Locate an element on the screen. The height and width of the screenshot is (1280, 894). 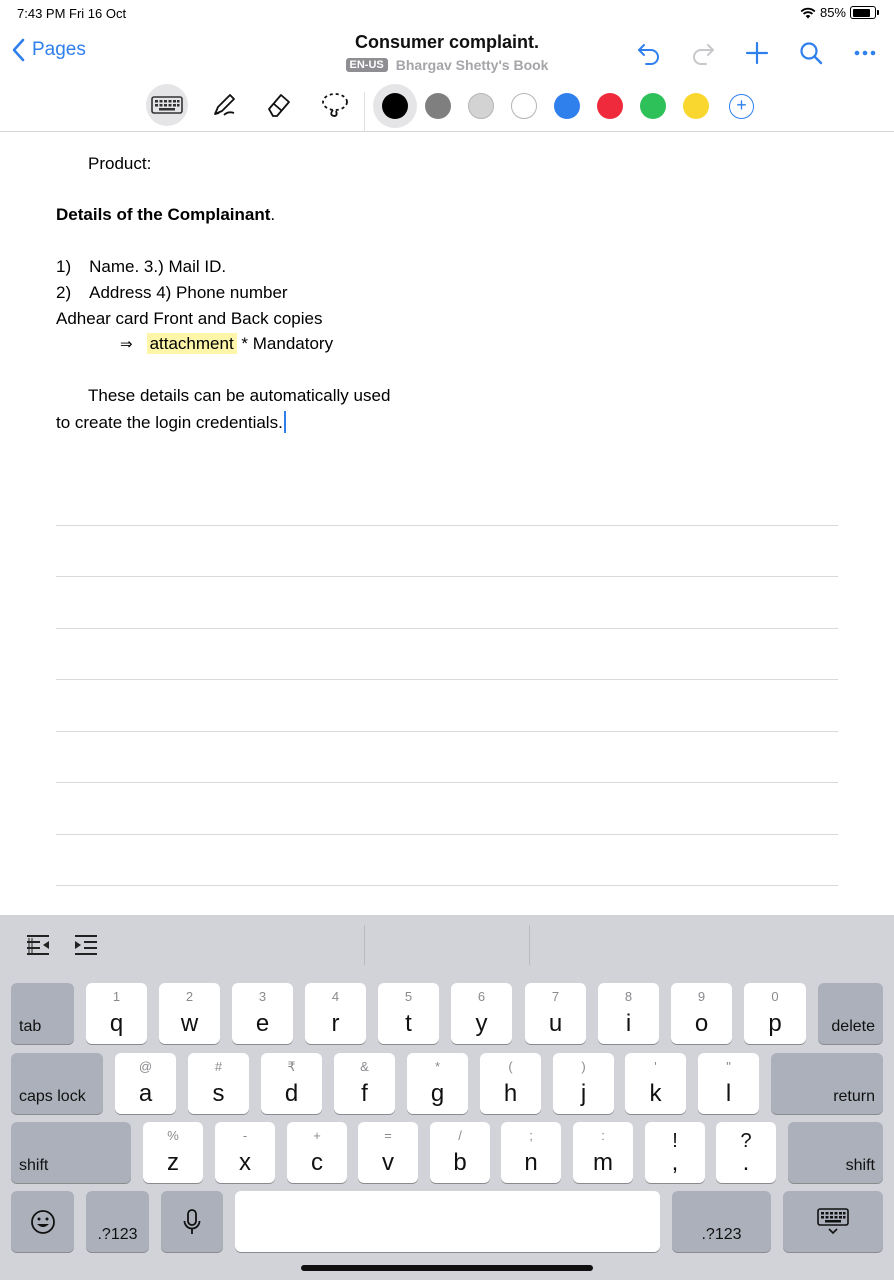
key-c: + c is located at coordinates (317, 1152).